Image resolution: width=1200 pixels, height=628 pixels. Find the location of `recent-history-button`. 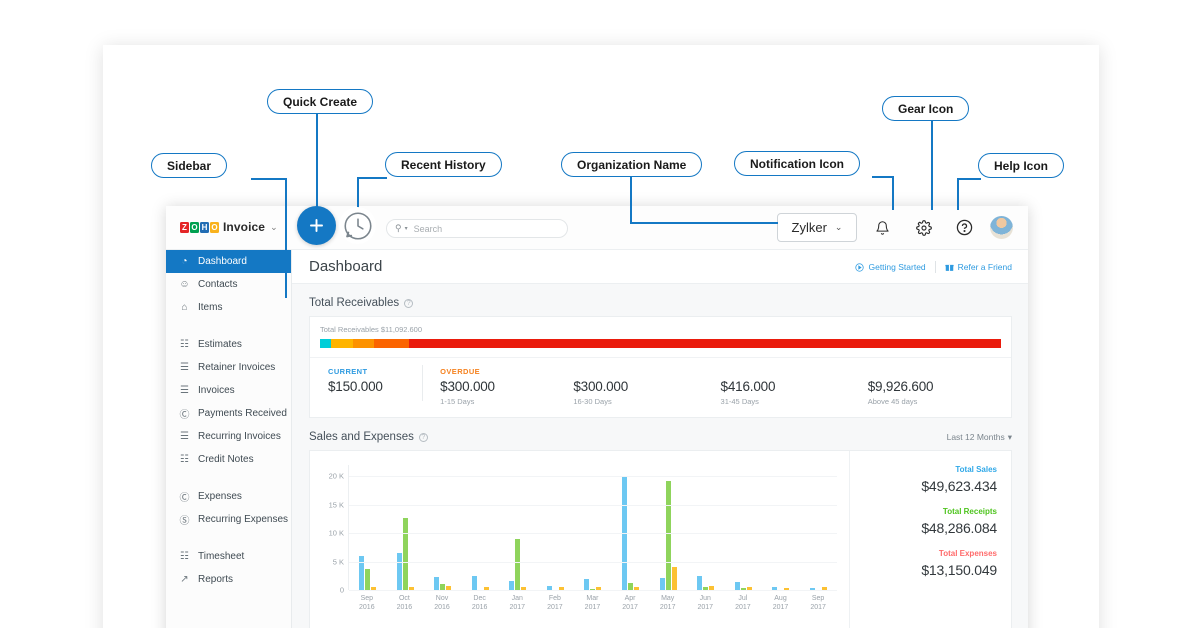

recent-history-button is located at coordinates (357, 225).